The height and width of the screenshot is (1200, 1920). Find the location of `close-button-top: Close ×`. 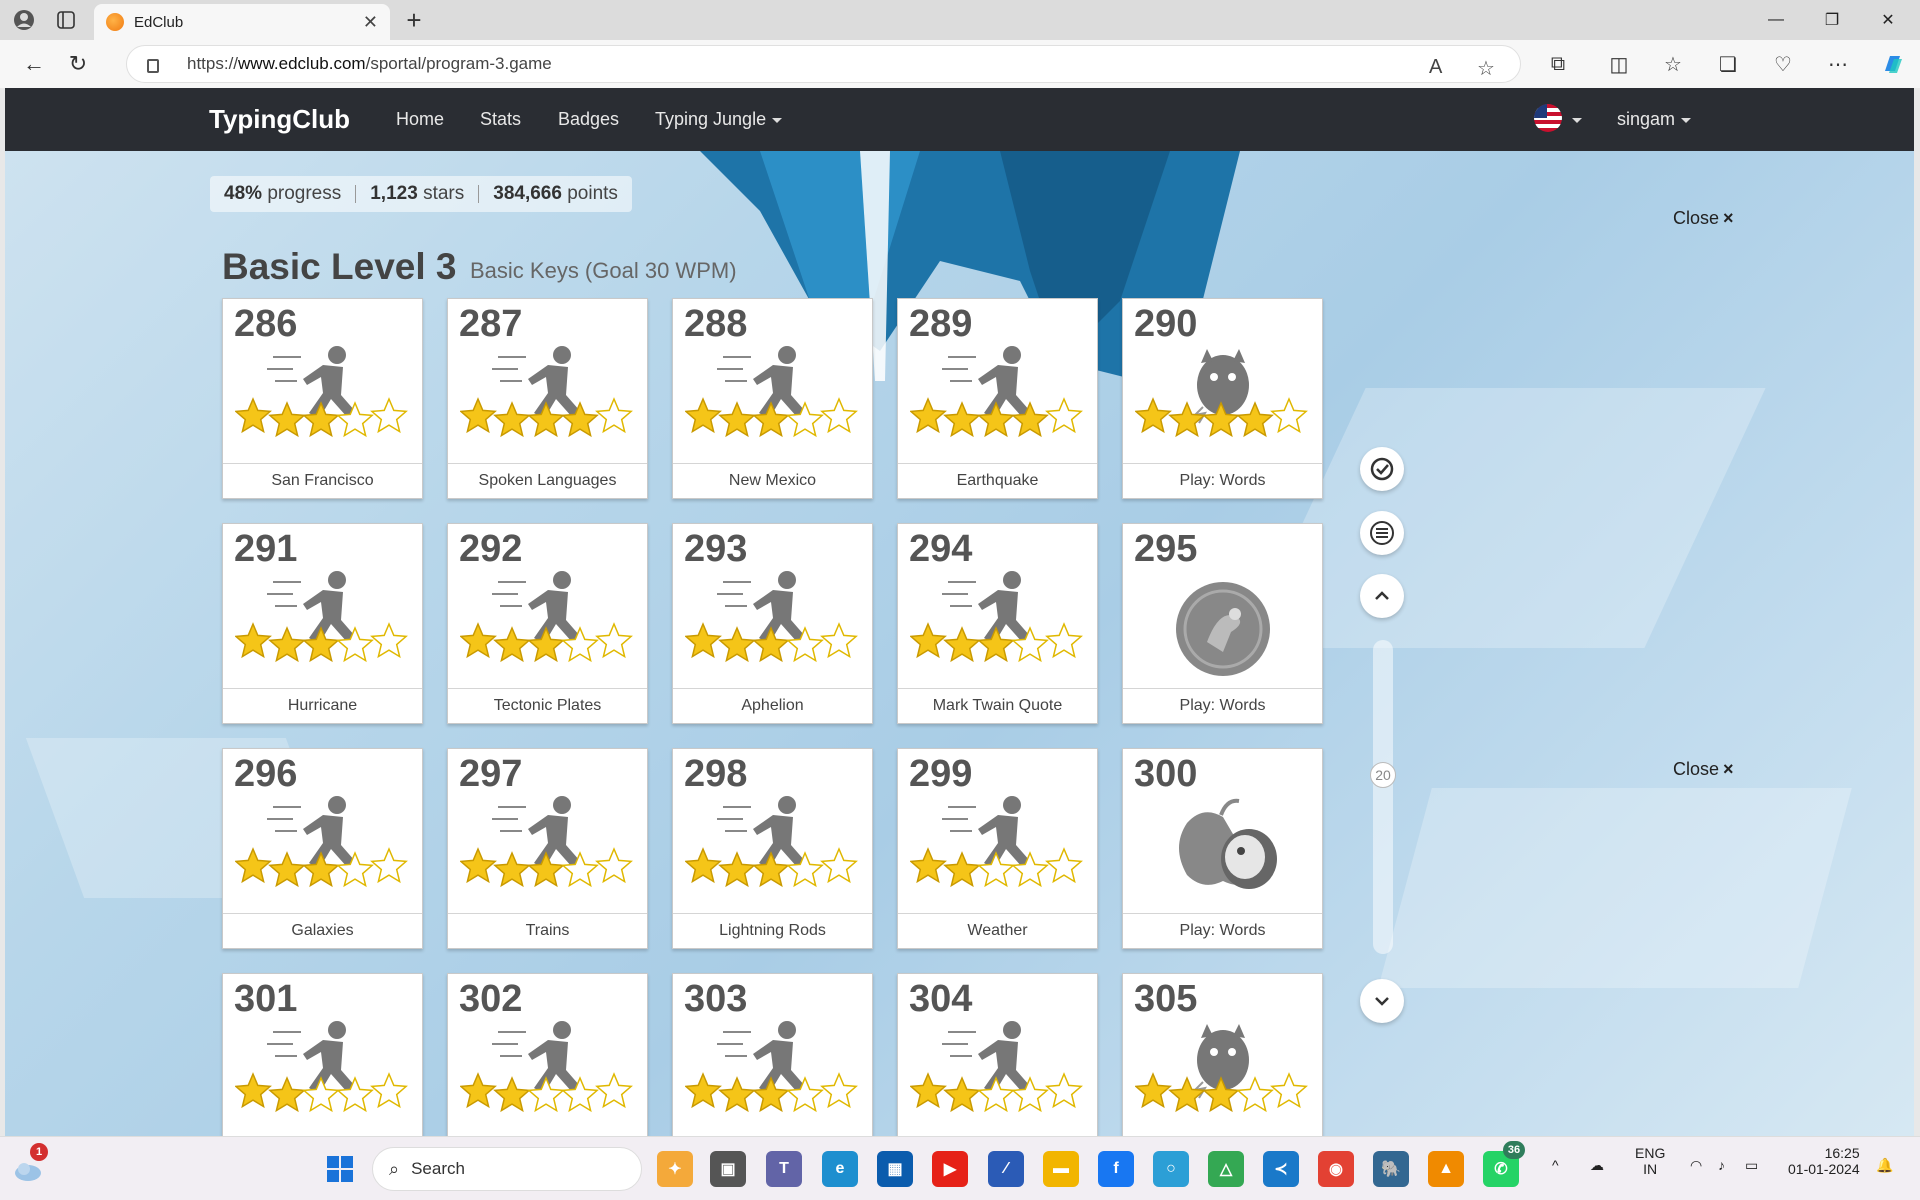

close-button-top: Close × is located at coordinates (1703, 218).